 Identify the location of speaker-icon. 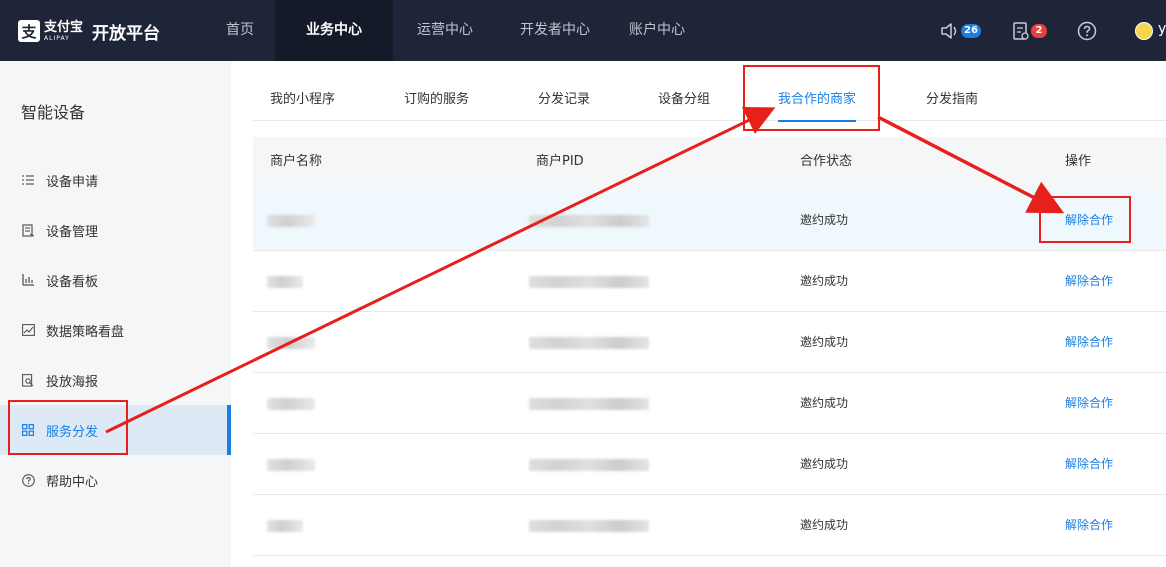
(949, 31).